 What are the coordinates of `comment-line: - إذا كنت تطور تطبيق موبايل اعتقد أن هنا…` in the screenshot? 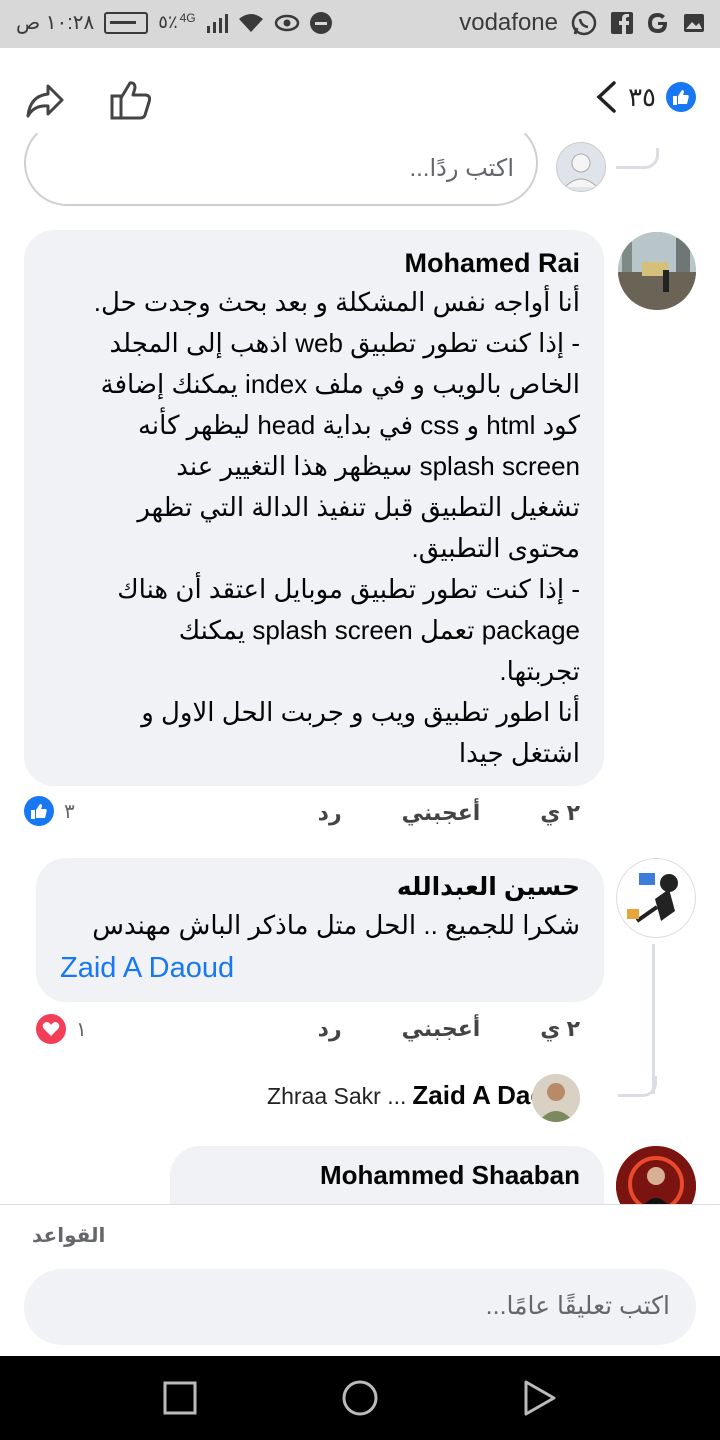 It's located at (348, 589).